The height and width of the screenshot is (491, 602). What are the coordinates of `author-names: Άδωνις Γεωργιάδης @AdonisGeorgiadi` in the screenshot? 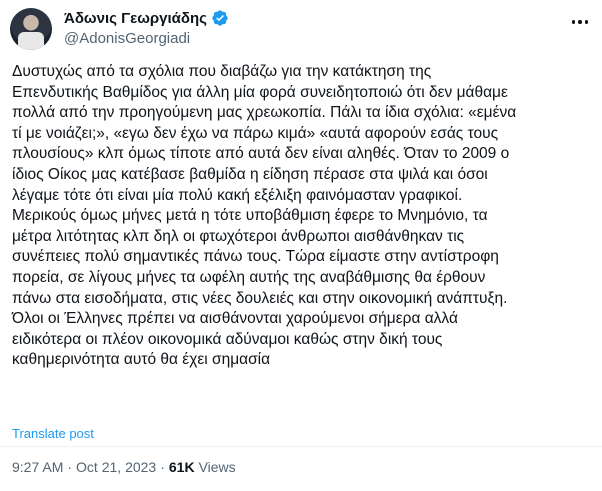 It's located at (146, 27).